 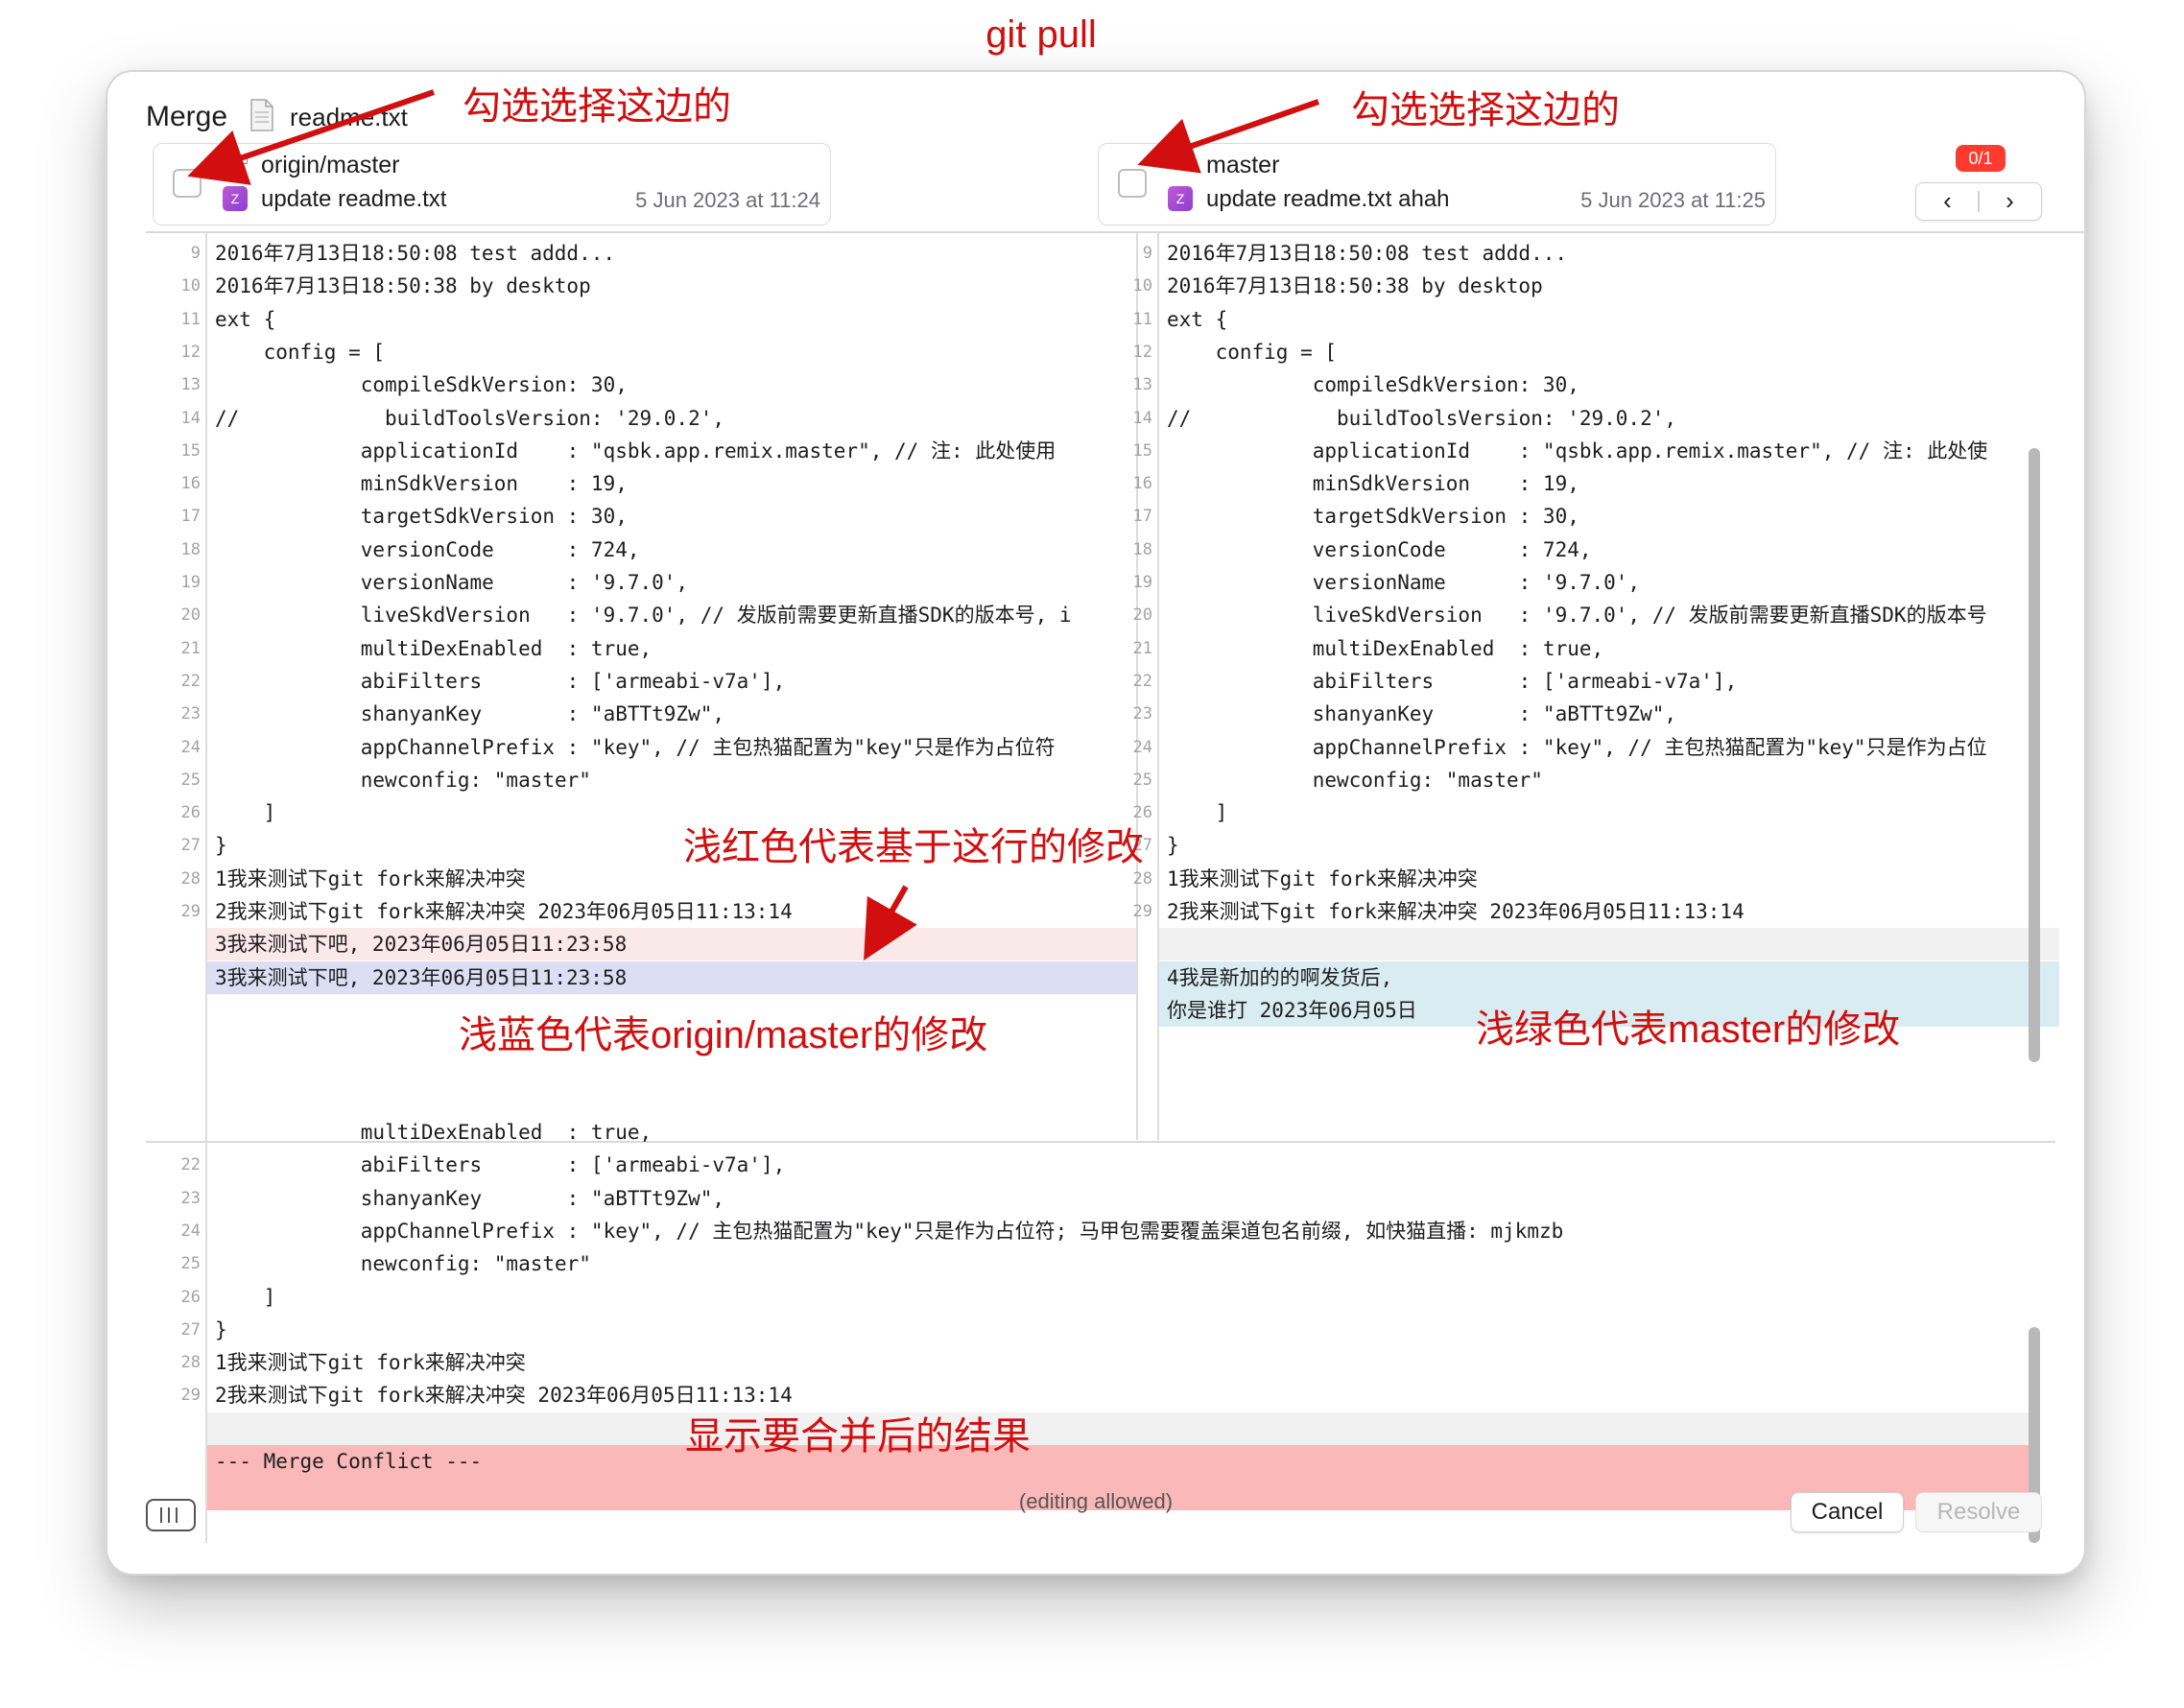 What do you see at coordinates (890, 923) in the screenshot?
I see `arrow-to-base-line` at bounding box center [890, 923].